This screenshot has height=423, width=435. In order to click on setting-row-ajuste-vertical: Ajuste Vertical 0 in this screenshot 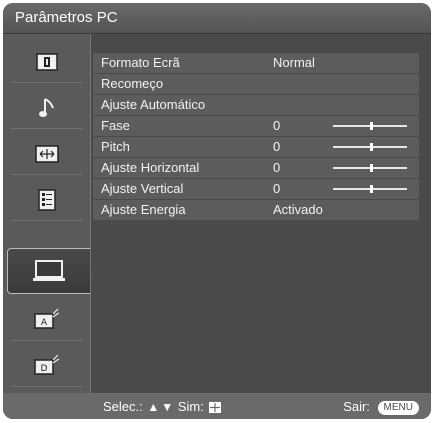, I will do `click(256, 189)`.